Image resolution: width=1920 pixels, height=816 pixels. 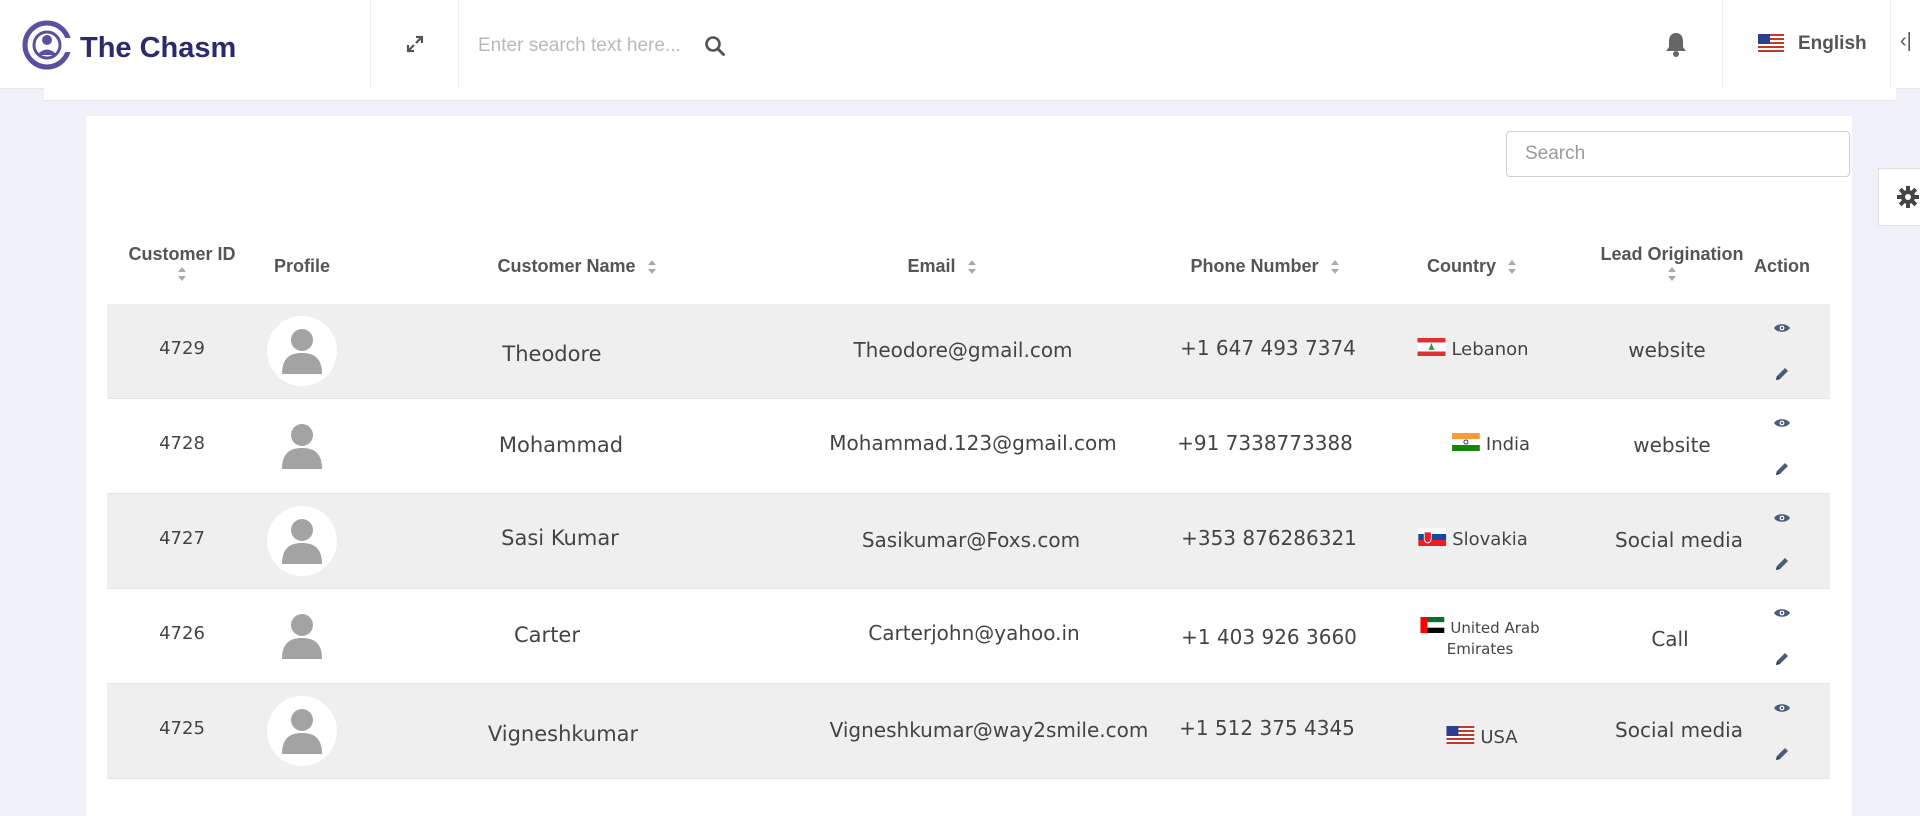 What do you see at coordinates (1267, 728) in the screenshot?
I see `phone-cell: +1 512 375 4345` at bounding box center [1267, 728].